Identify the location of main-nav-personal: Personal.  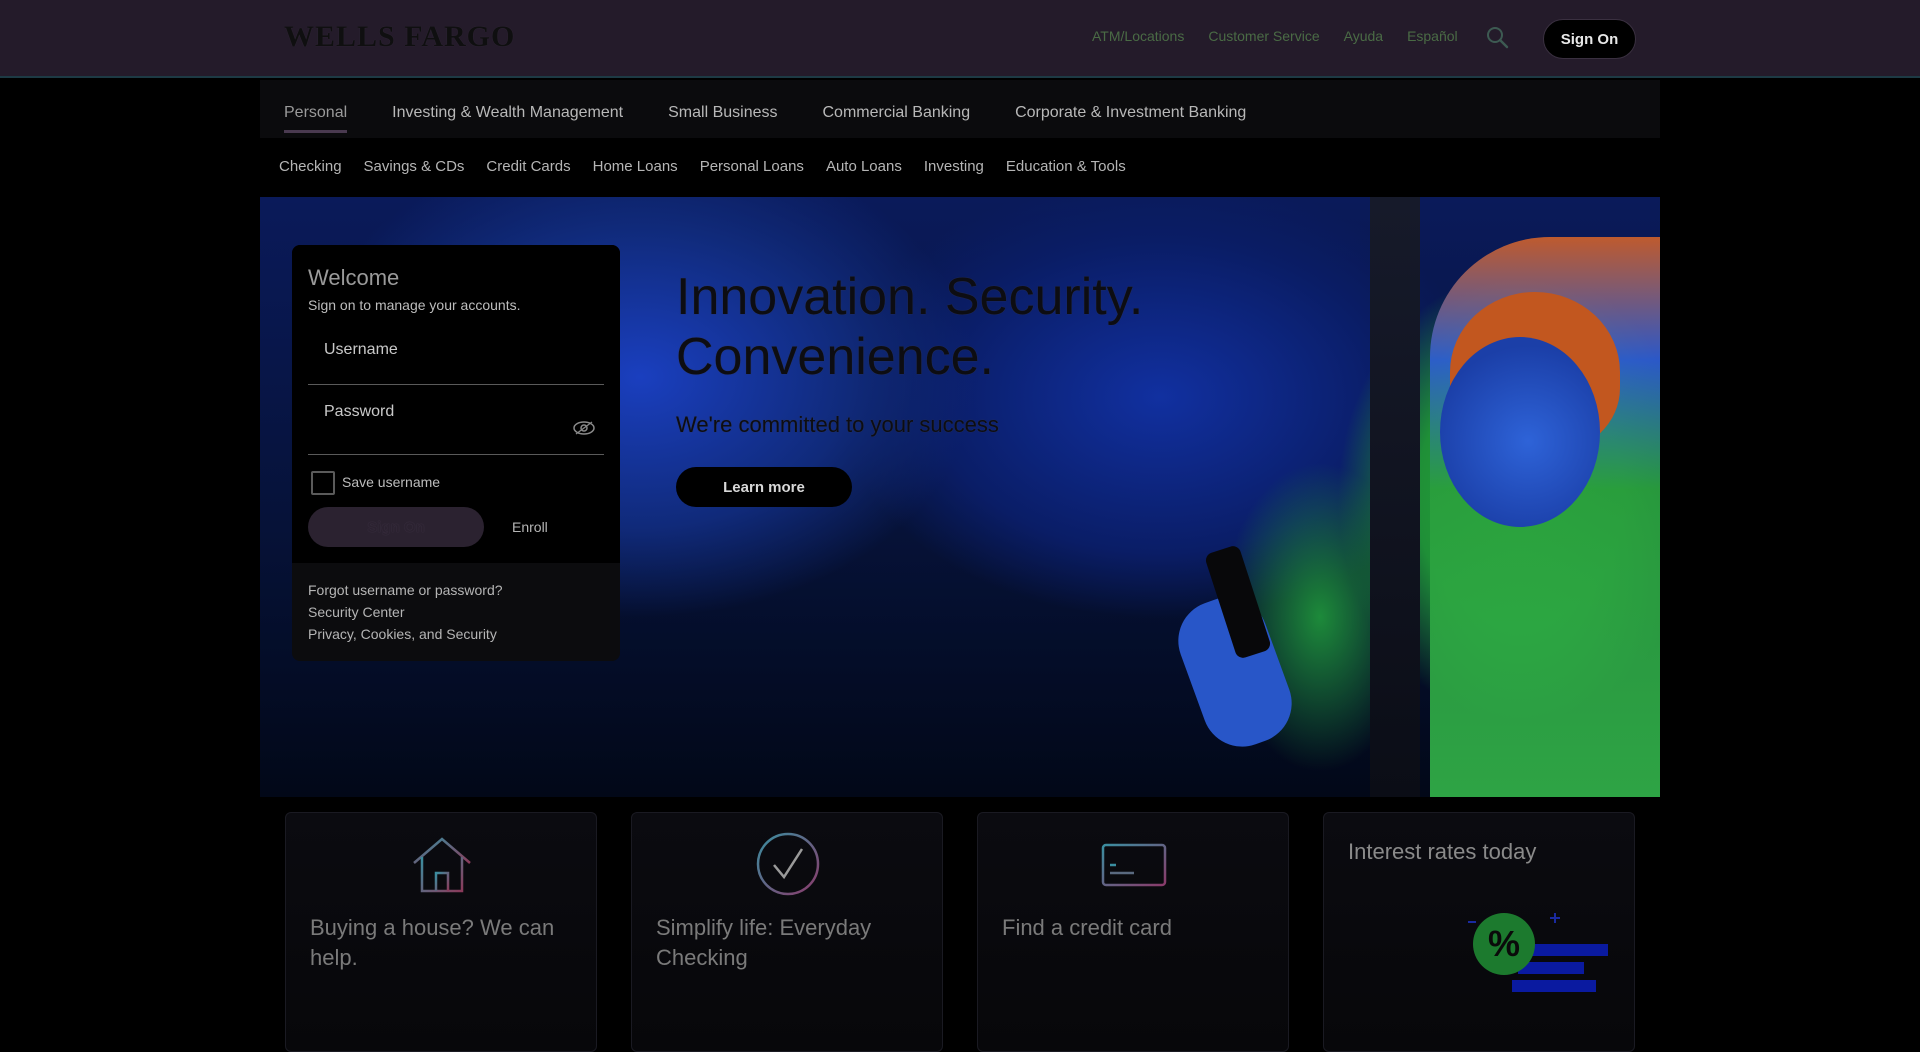
(316, 118).